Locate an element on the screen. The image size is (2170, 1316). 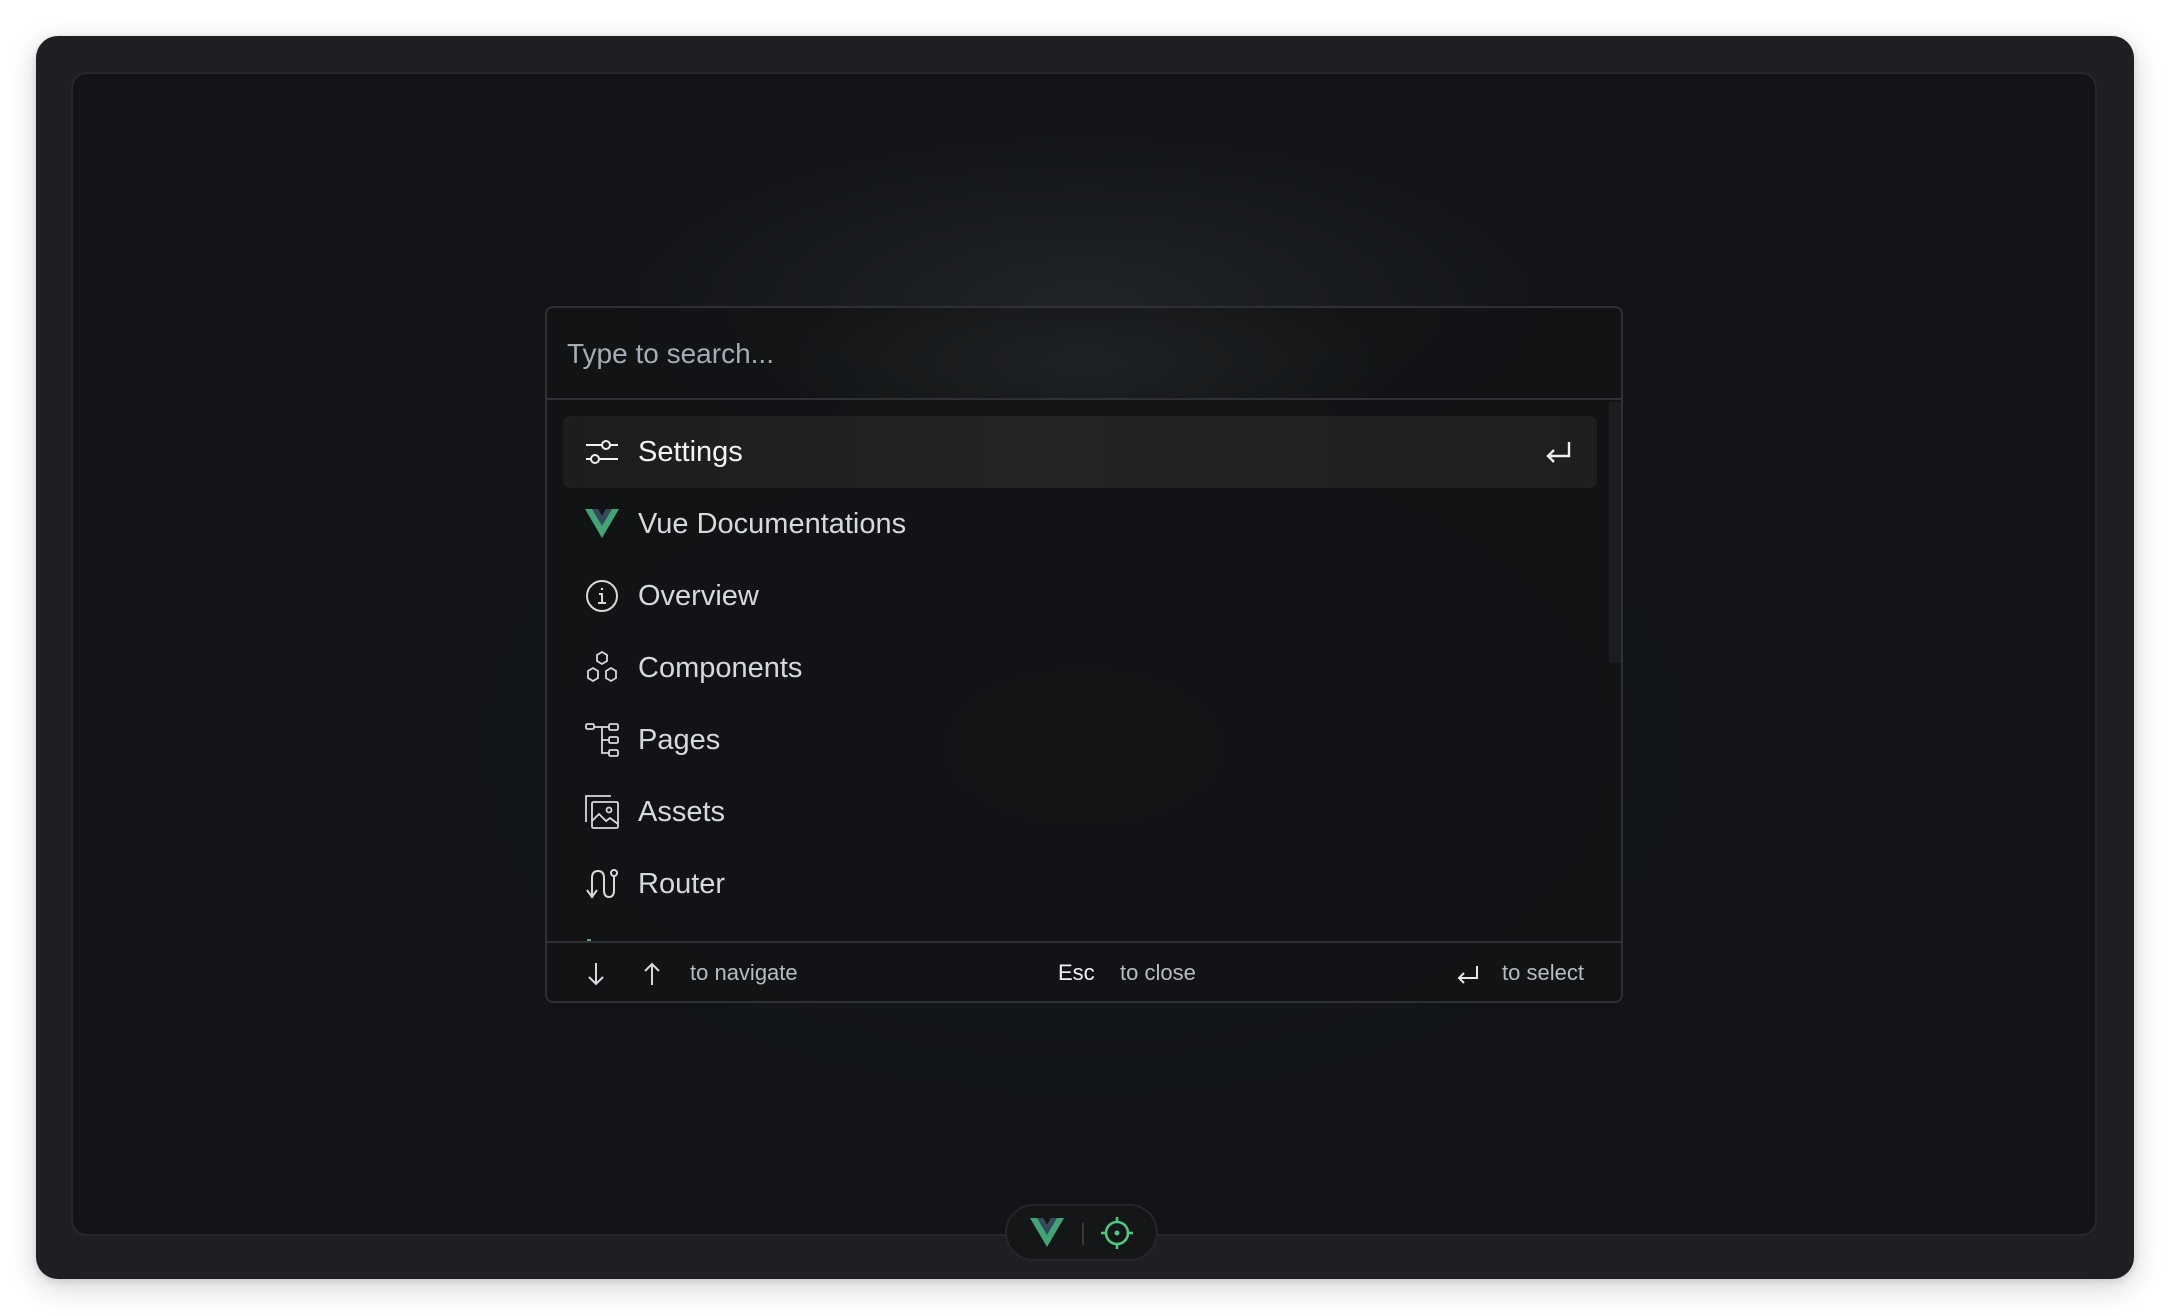
route-icon is located at coordinates (602, 884).